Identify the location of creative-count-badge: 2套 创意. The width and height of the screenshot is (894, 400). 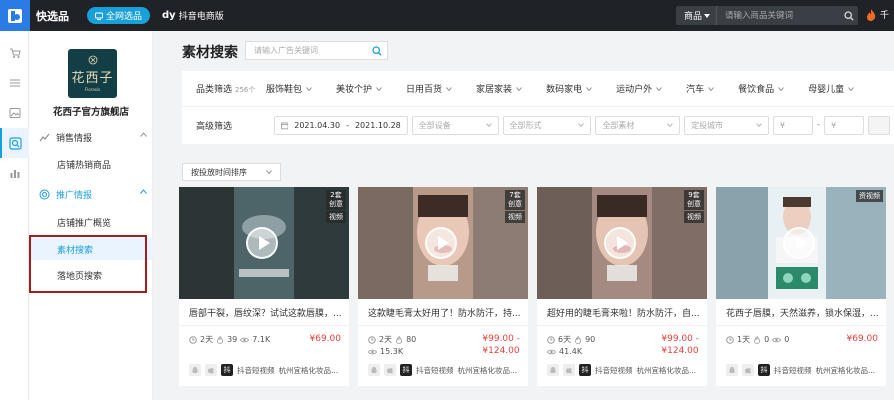
(336, 200).